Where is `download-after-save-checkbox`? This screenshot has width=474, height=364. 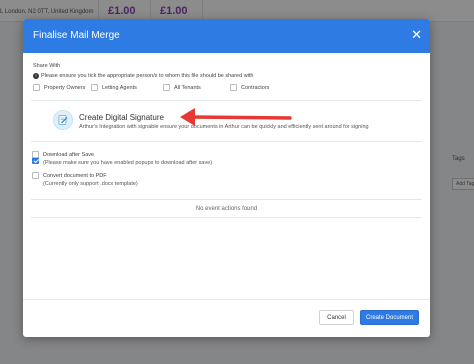 download-after-save-checkbox is located at coordinates (35, 154).